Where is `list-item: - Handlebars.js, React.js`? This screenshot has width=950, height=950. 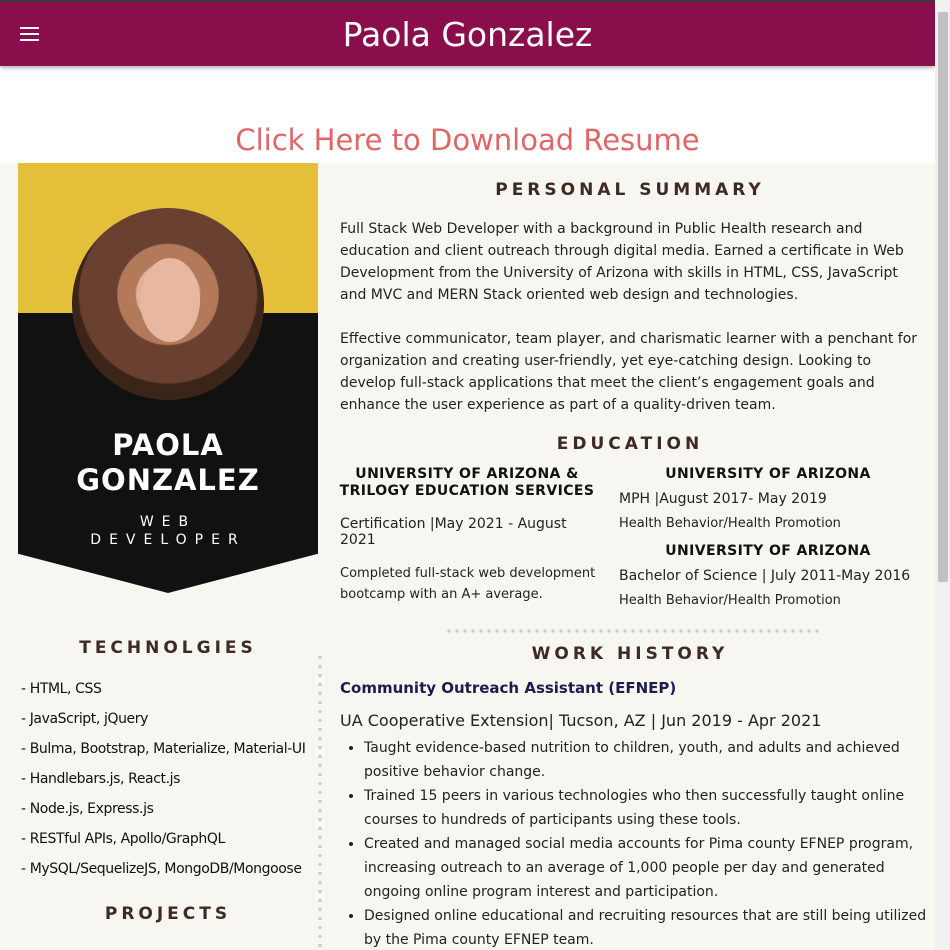 list-item: - Handlebars.js, React.js is located at coordinates (101, 779).